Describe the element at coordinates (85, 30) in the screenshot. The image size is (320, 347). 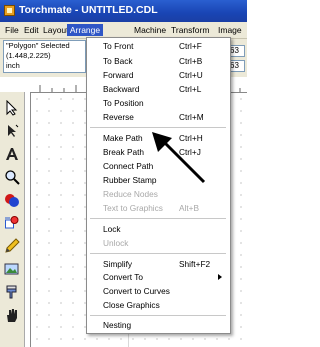
I see `menu-arrange: Arrange` at that location.